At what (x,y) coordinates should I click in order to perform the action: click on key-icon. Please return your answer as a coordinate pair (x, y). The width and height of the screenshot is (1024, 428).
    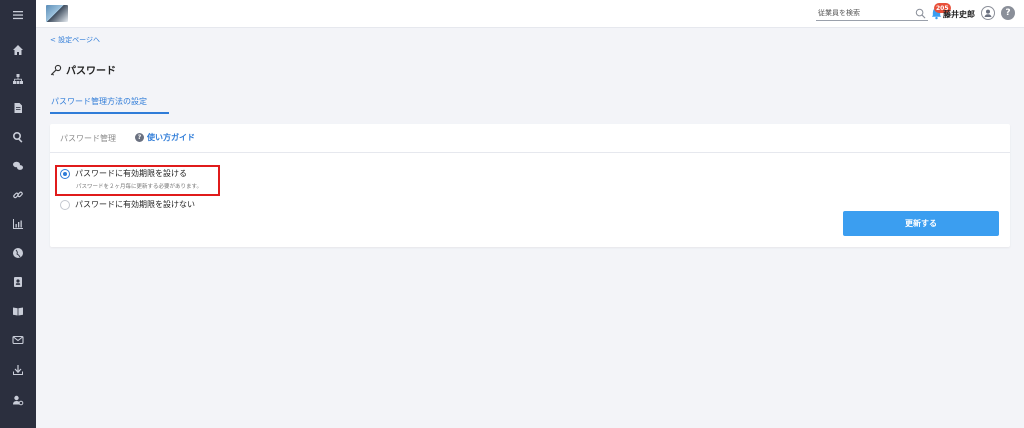
    Looking at the image, I should click on (56, 70).